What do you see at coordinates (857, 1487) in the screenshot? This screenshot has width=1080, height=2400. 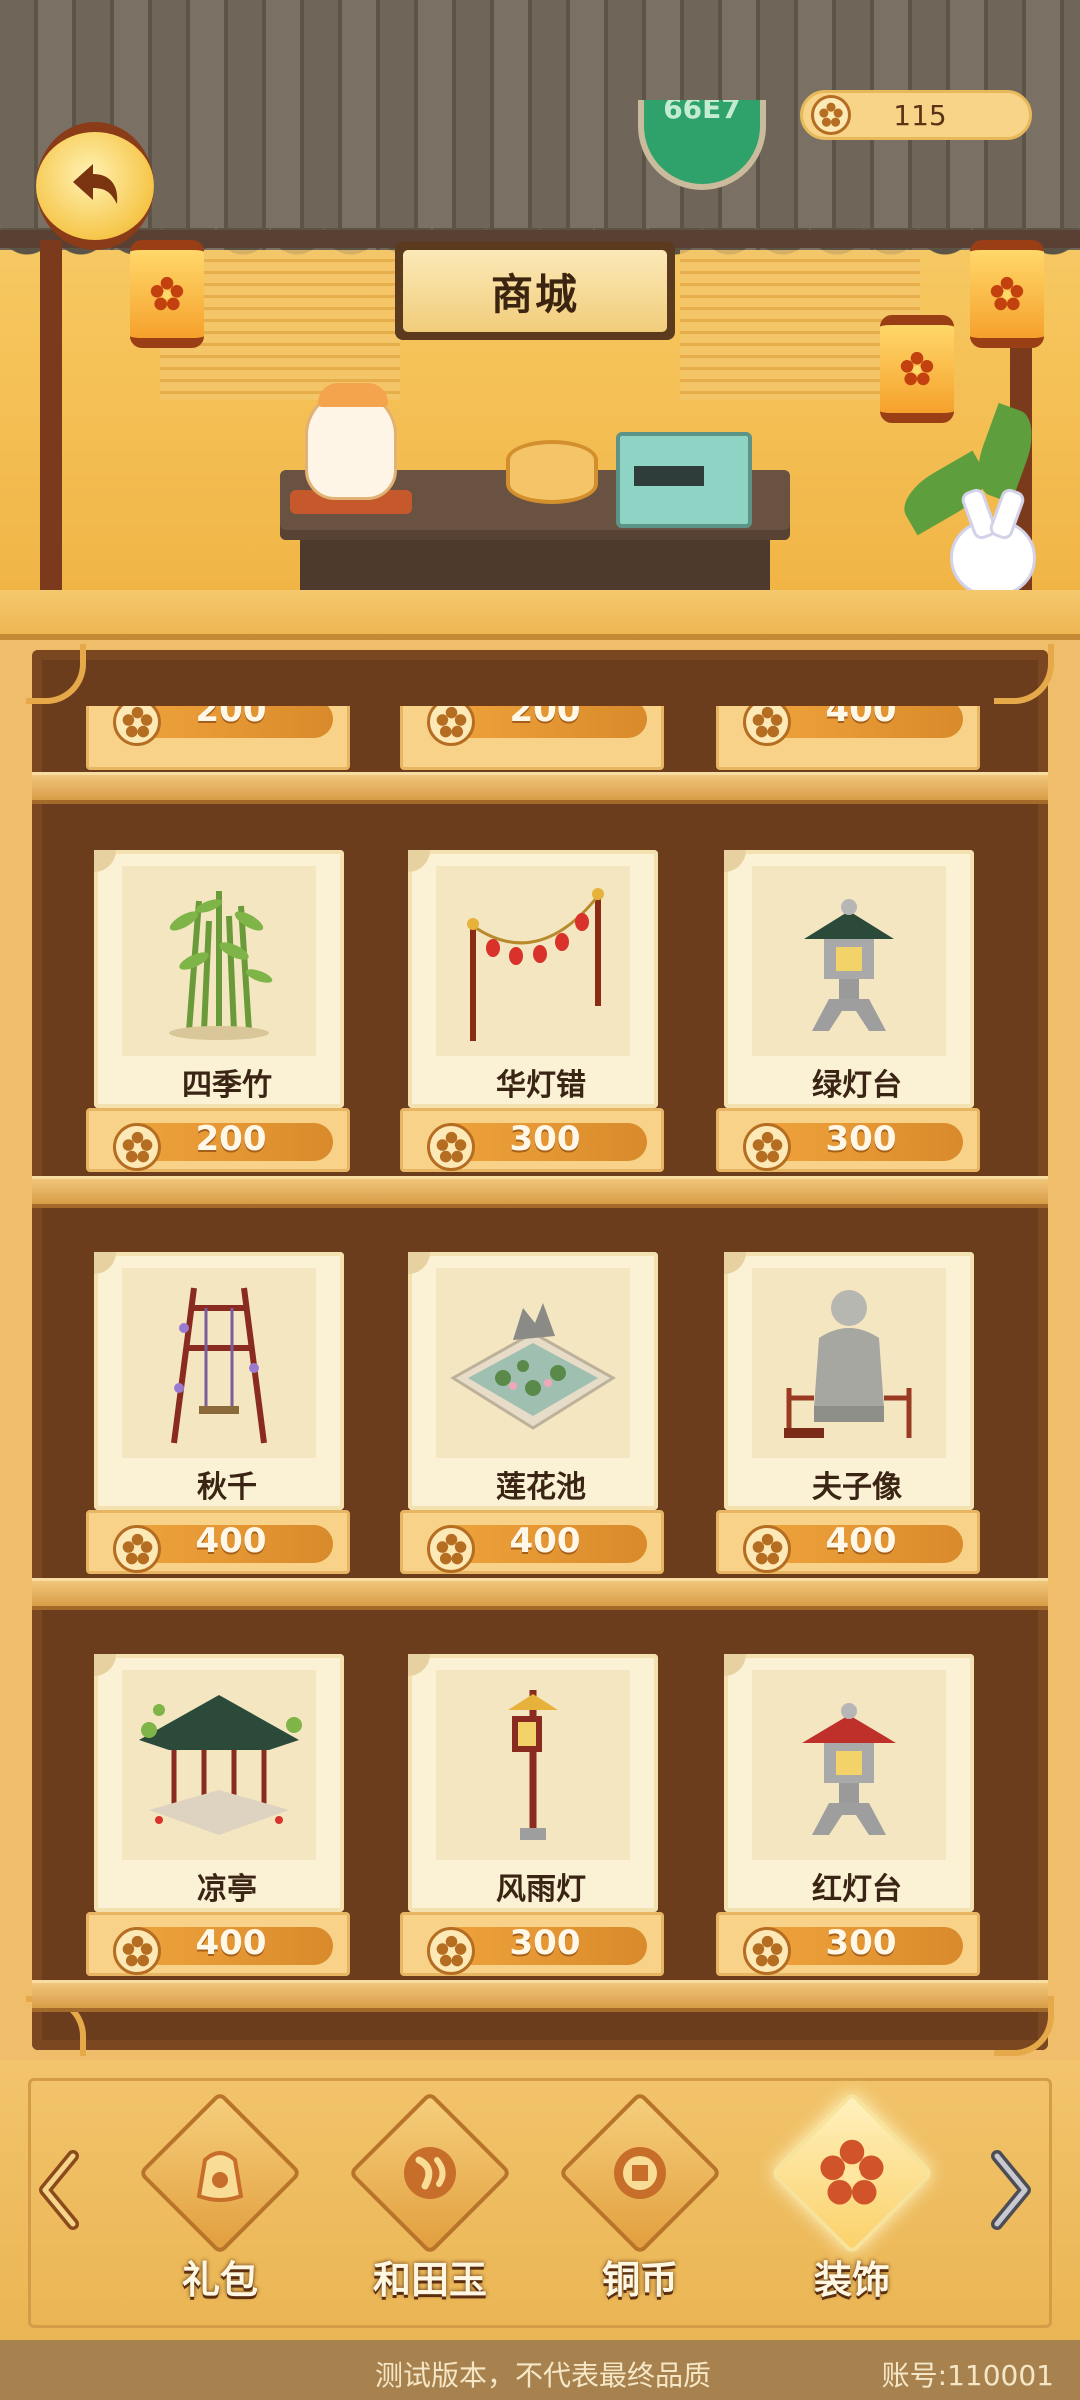 I see `item-name: 夫子像` at bounding box center [857, 1487].